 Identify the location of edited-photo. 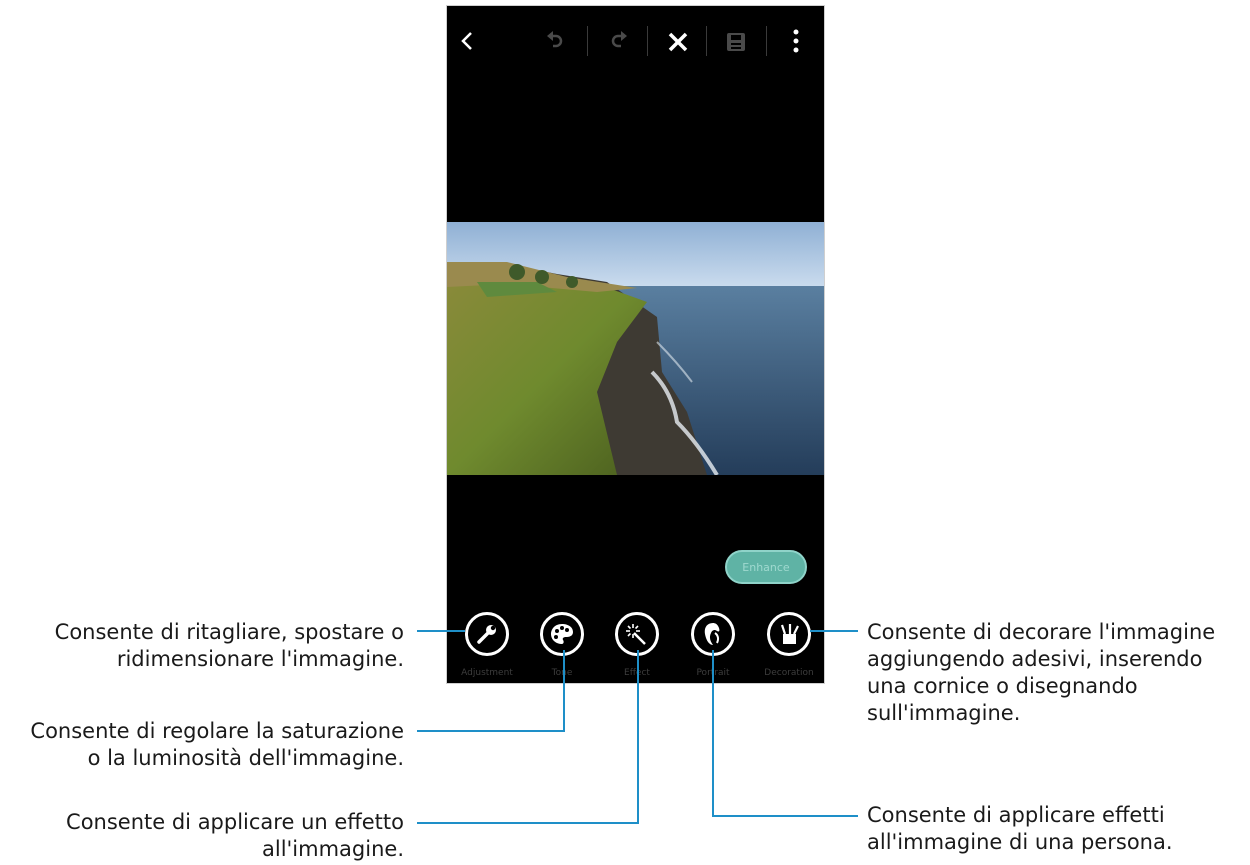
(635, 348).